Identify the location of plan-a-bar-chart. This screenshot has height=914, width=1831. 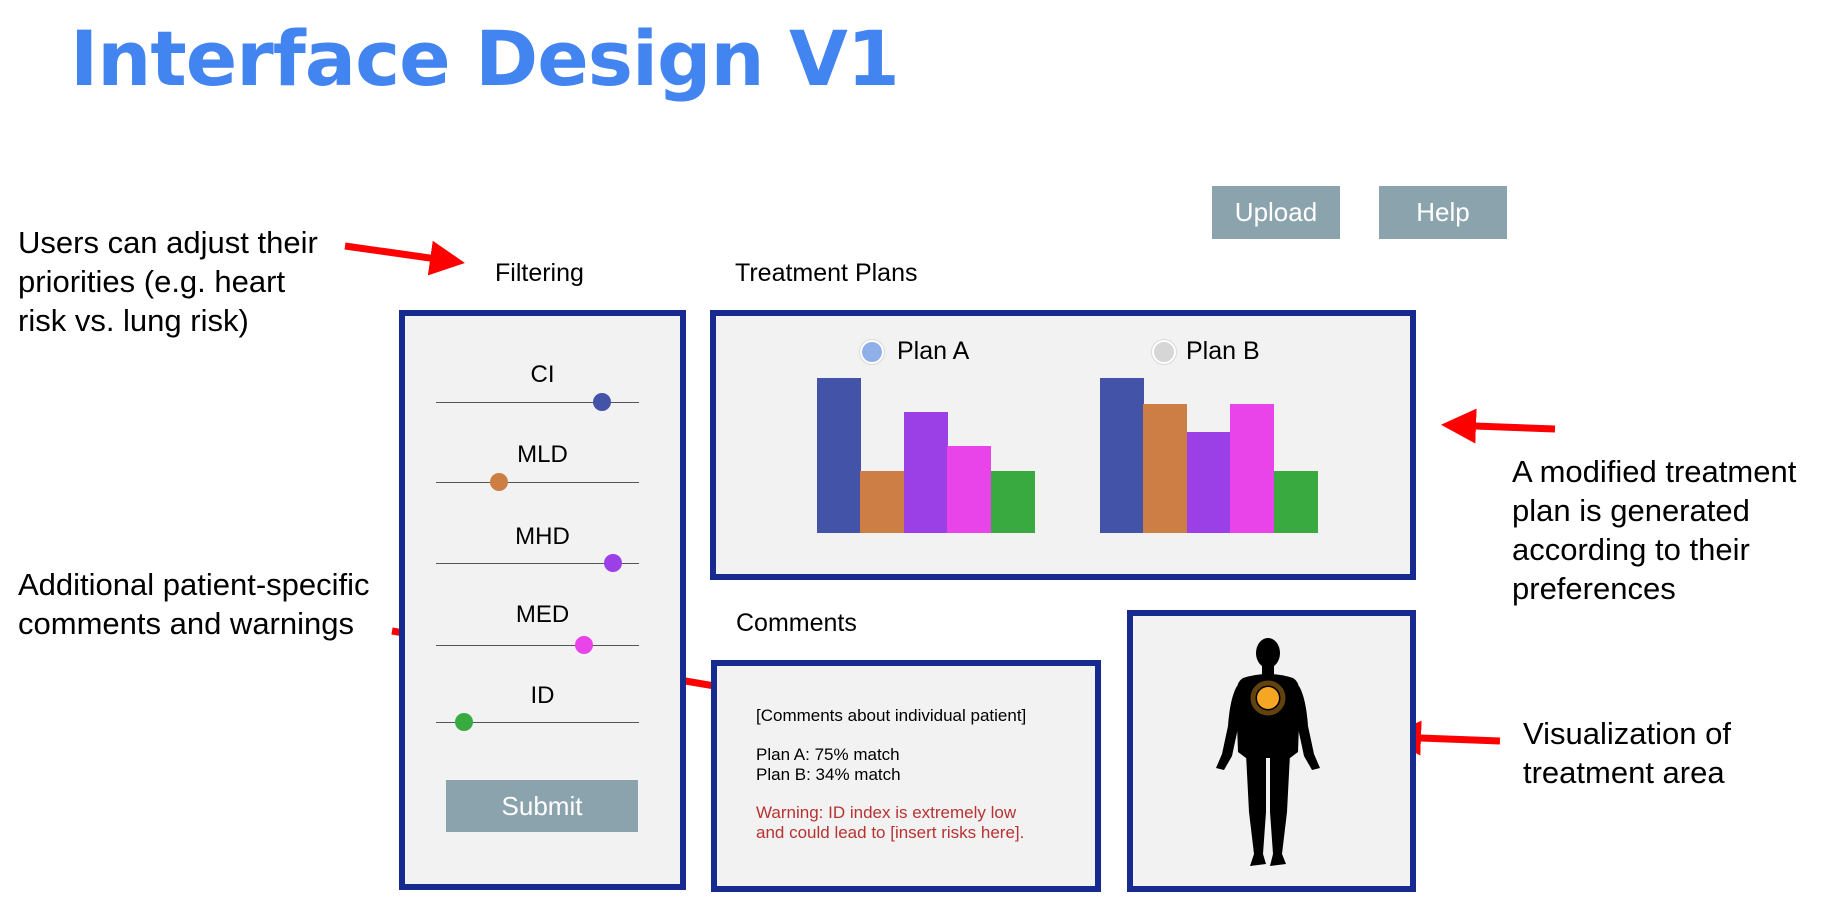
(926, 455).